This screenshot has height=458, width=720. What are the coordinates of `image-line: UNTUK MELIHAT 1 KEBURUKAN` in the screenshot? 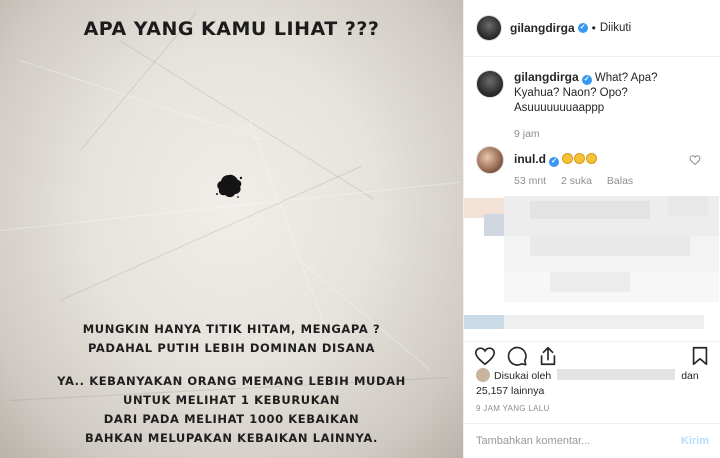 It's located at (231, 400).